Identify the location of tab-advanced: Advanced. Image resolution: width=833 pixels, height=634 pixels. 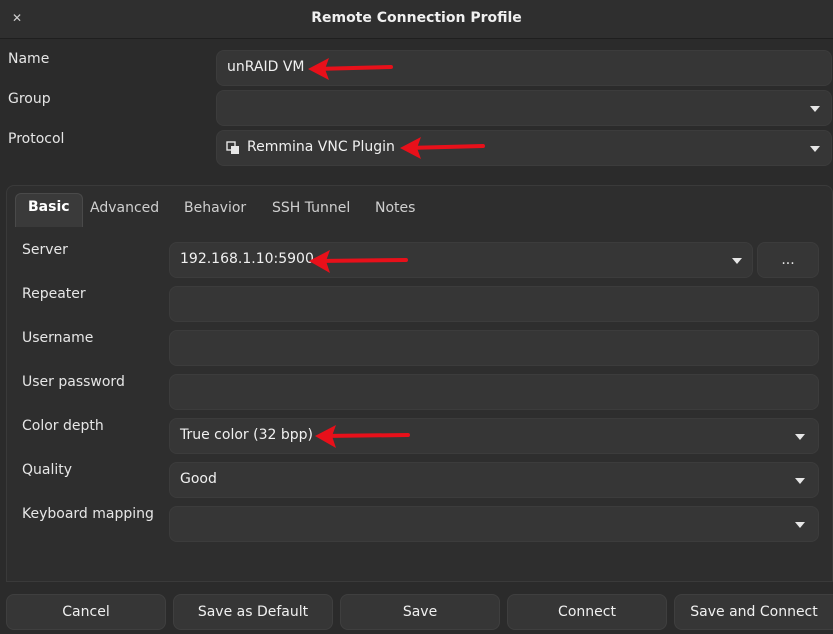
(124, 214).